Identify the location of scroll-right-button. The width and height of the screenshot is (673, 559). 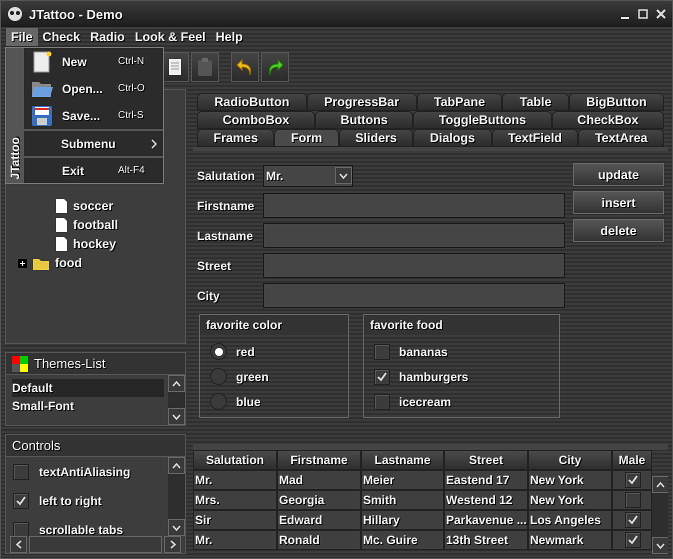
(172, 544).